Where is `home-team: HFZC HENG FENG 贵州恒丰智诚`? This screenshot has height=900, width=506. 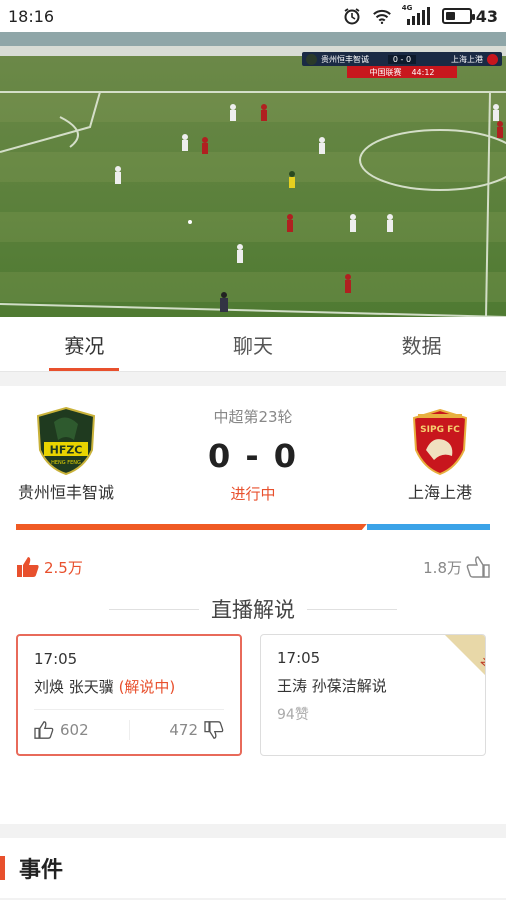
home-team: HFZC HENG FENG 贵州恒丰智诚 is located at coordinates (66, 454).